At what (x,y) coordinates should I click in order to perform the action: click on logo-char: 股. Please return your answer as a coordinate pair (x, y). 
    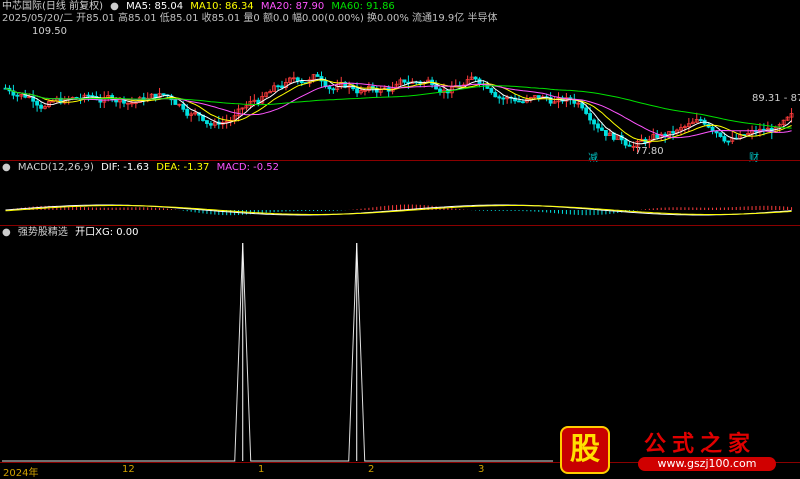
    Looking at the image, I should click on (585, 449).